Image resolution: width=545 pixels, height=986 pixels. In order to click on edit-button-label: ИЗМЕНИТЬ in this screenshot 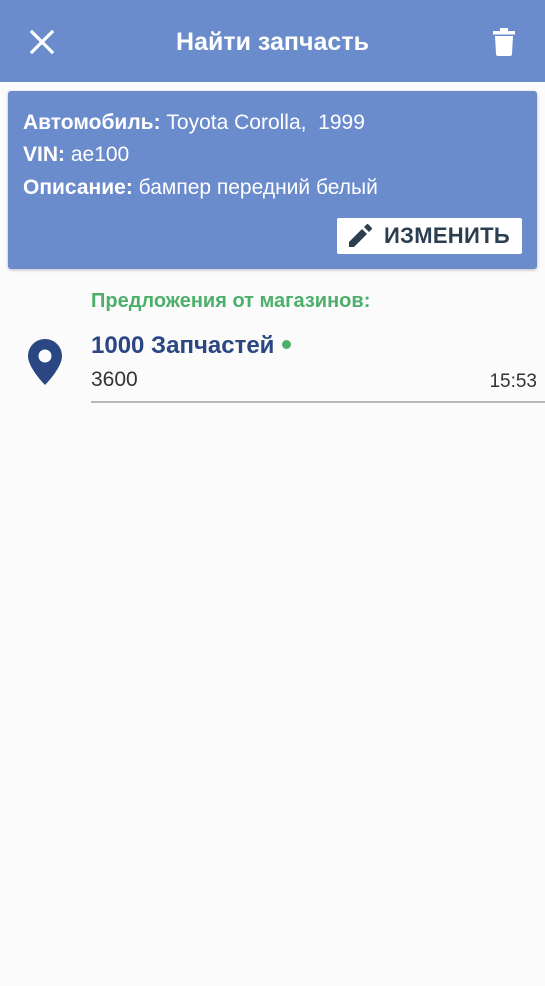, I will do `click(447, 235)`.